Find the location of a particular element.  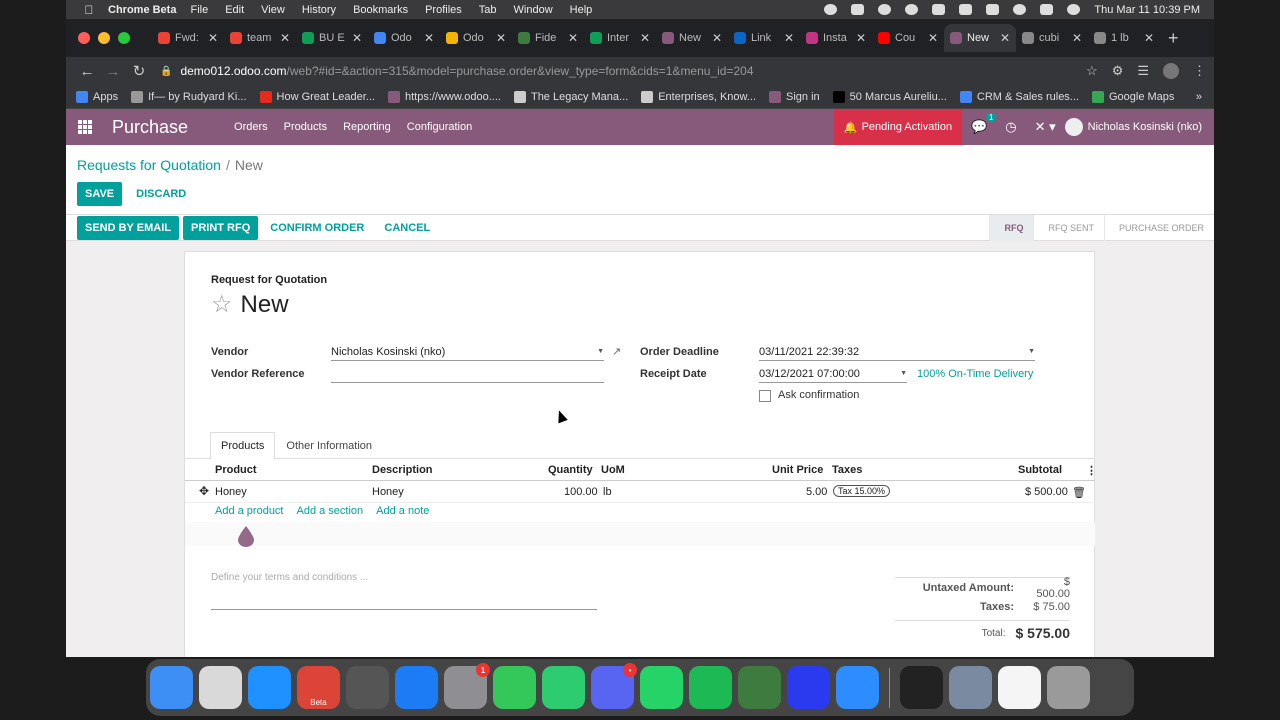

textedit-icon is located at coordinates (1019, 687).